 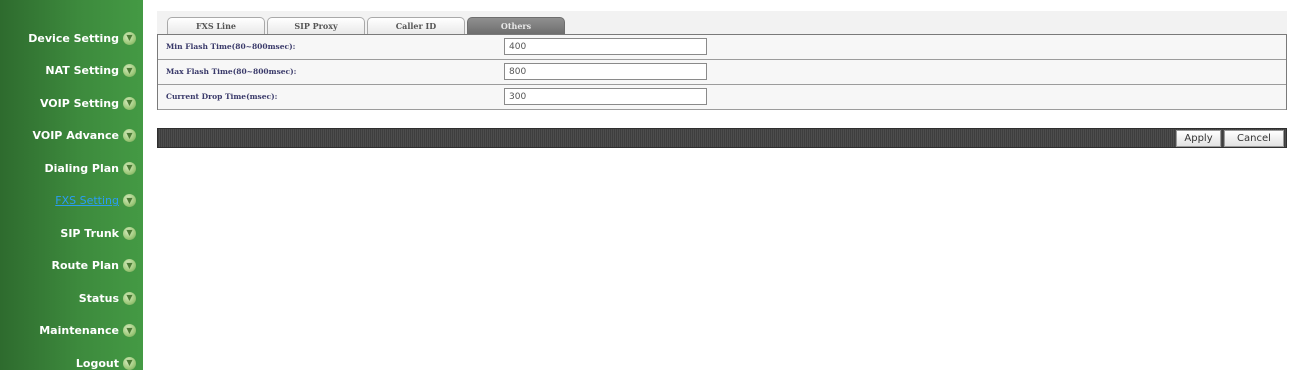 I want to click on sidebar-item-voip-setting: VOIP Setting ▼, so click(x=71, y=103).